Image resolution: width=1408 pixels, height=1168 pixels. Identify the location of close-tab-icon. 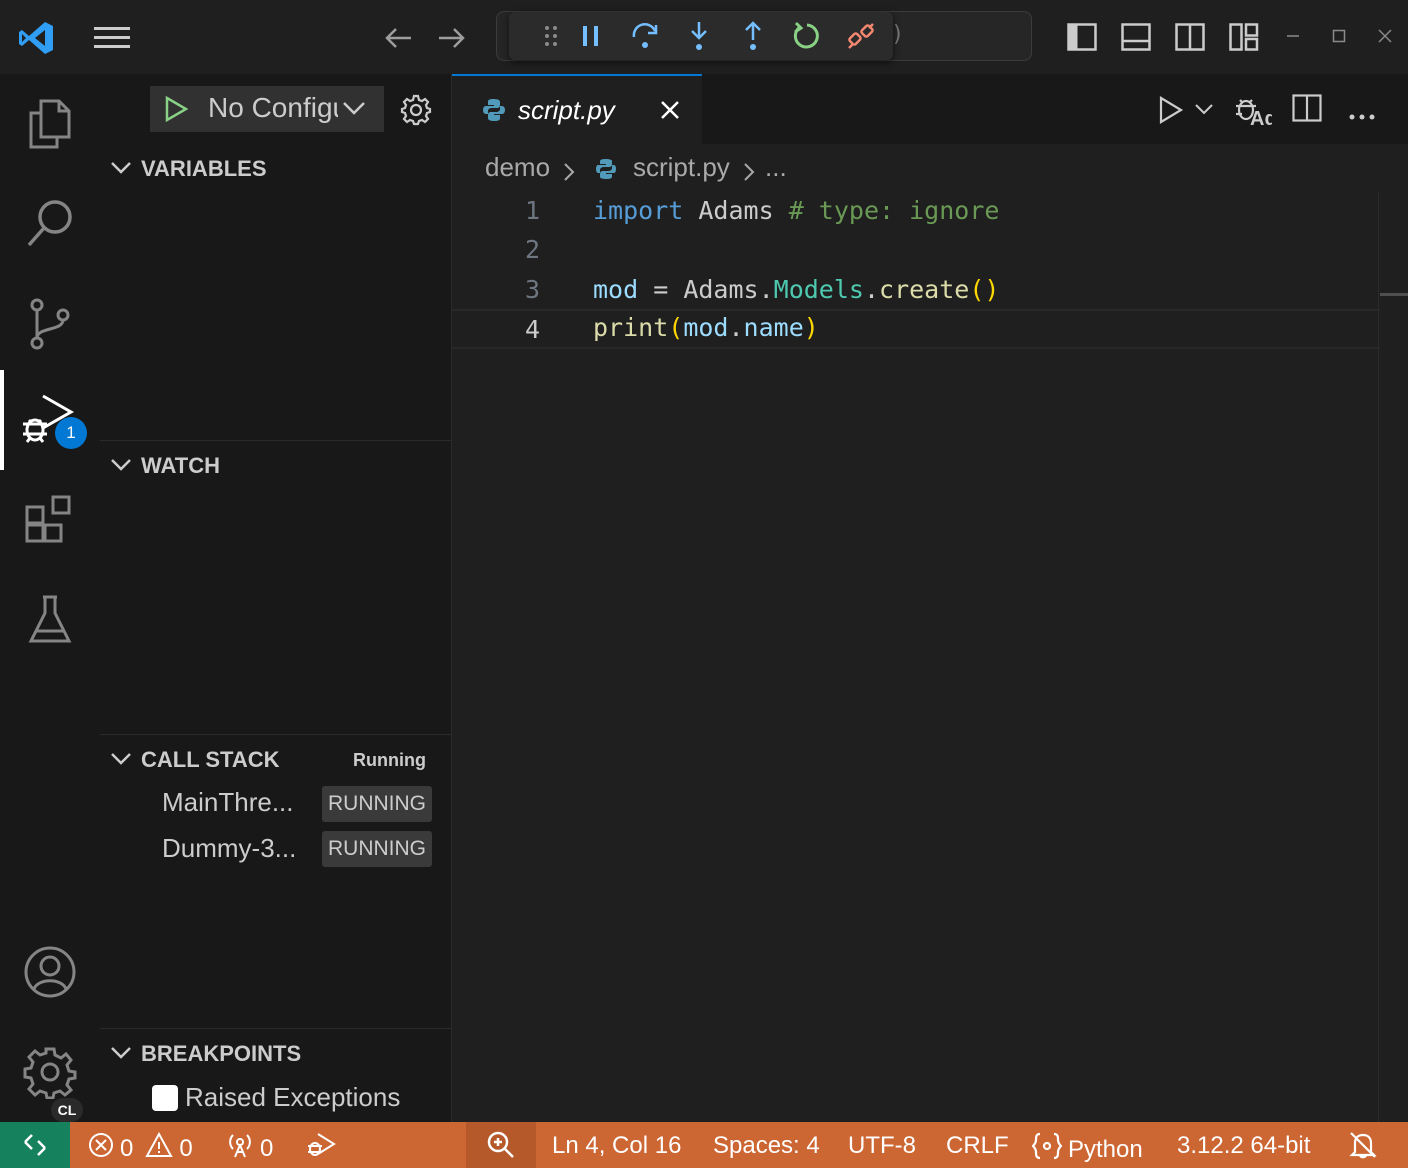
(670, 112).